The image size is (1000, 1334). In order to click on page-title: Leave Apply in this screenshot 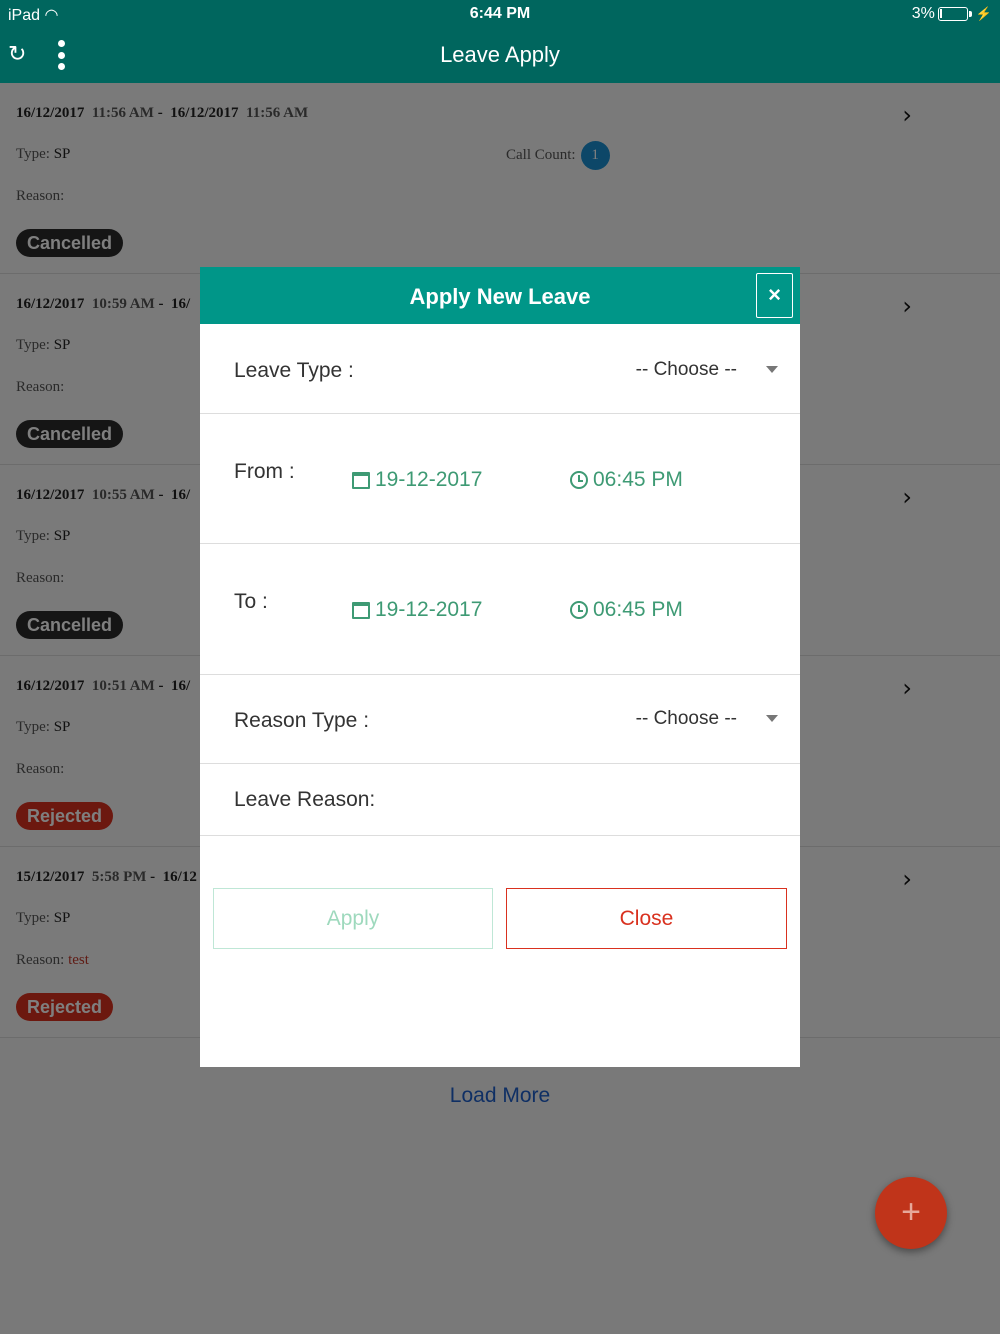, I will do `click(500, 54)`.